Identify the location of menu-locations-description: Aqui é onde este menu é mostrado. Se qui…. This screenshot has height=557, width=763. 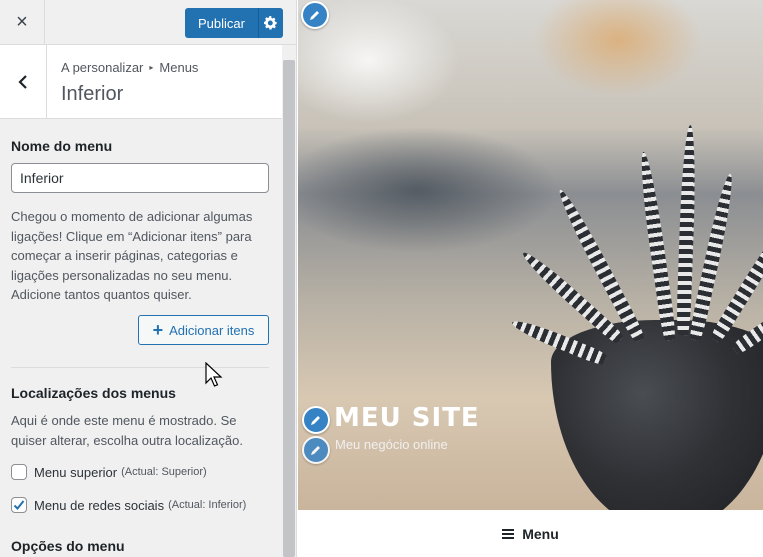
(127, 430).